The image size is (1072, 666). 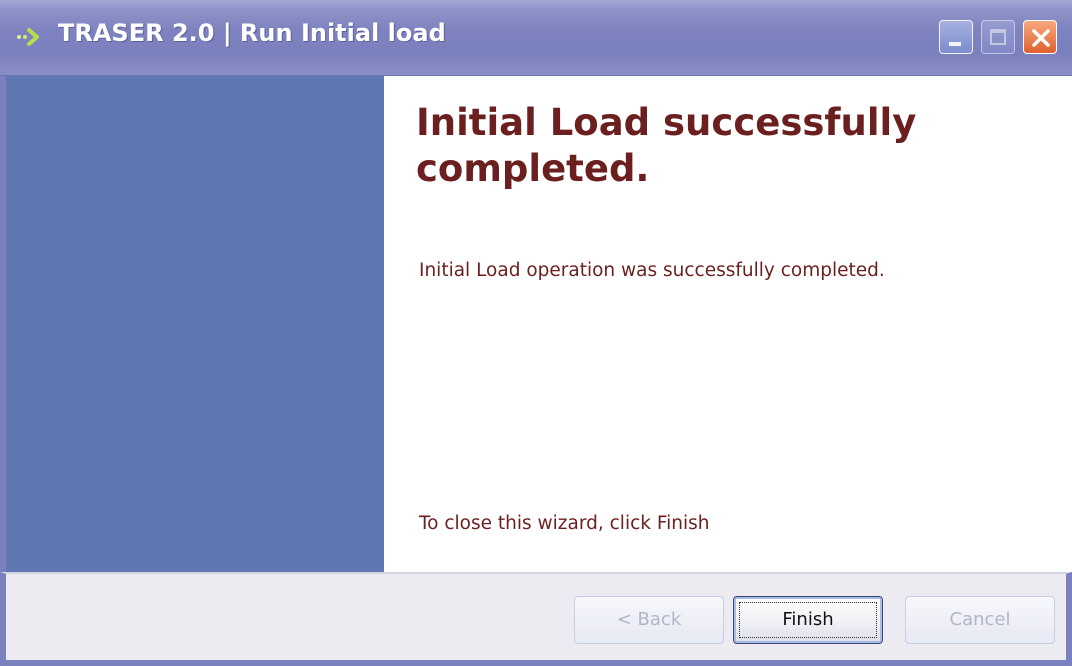 I want to click on back-button-label: < Back, so click(x=649, y=619).